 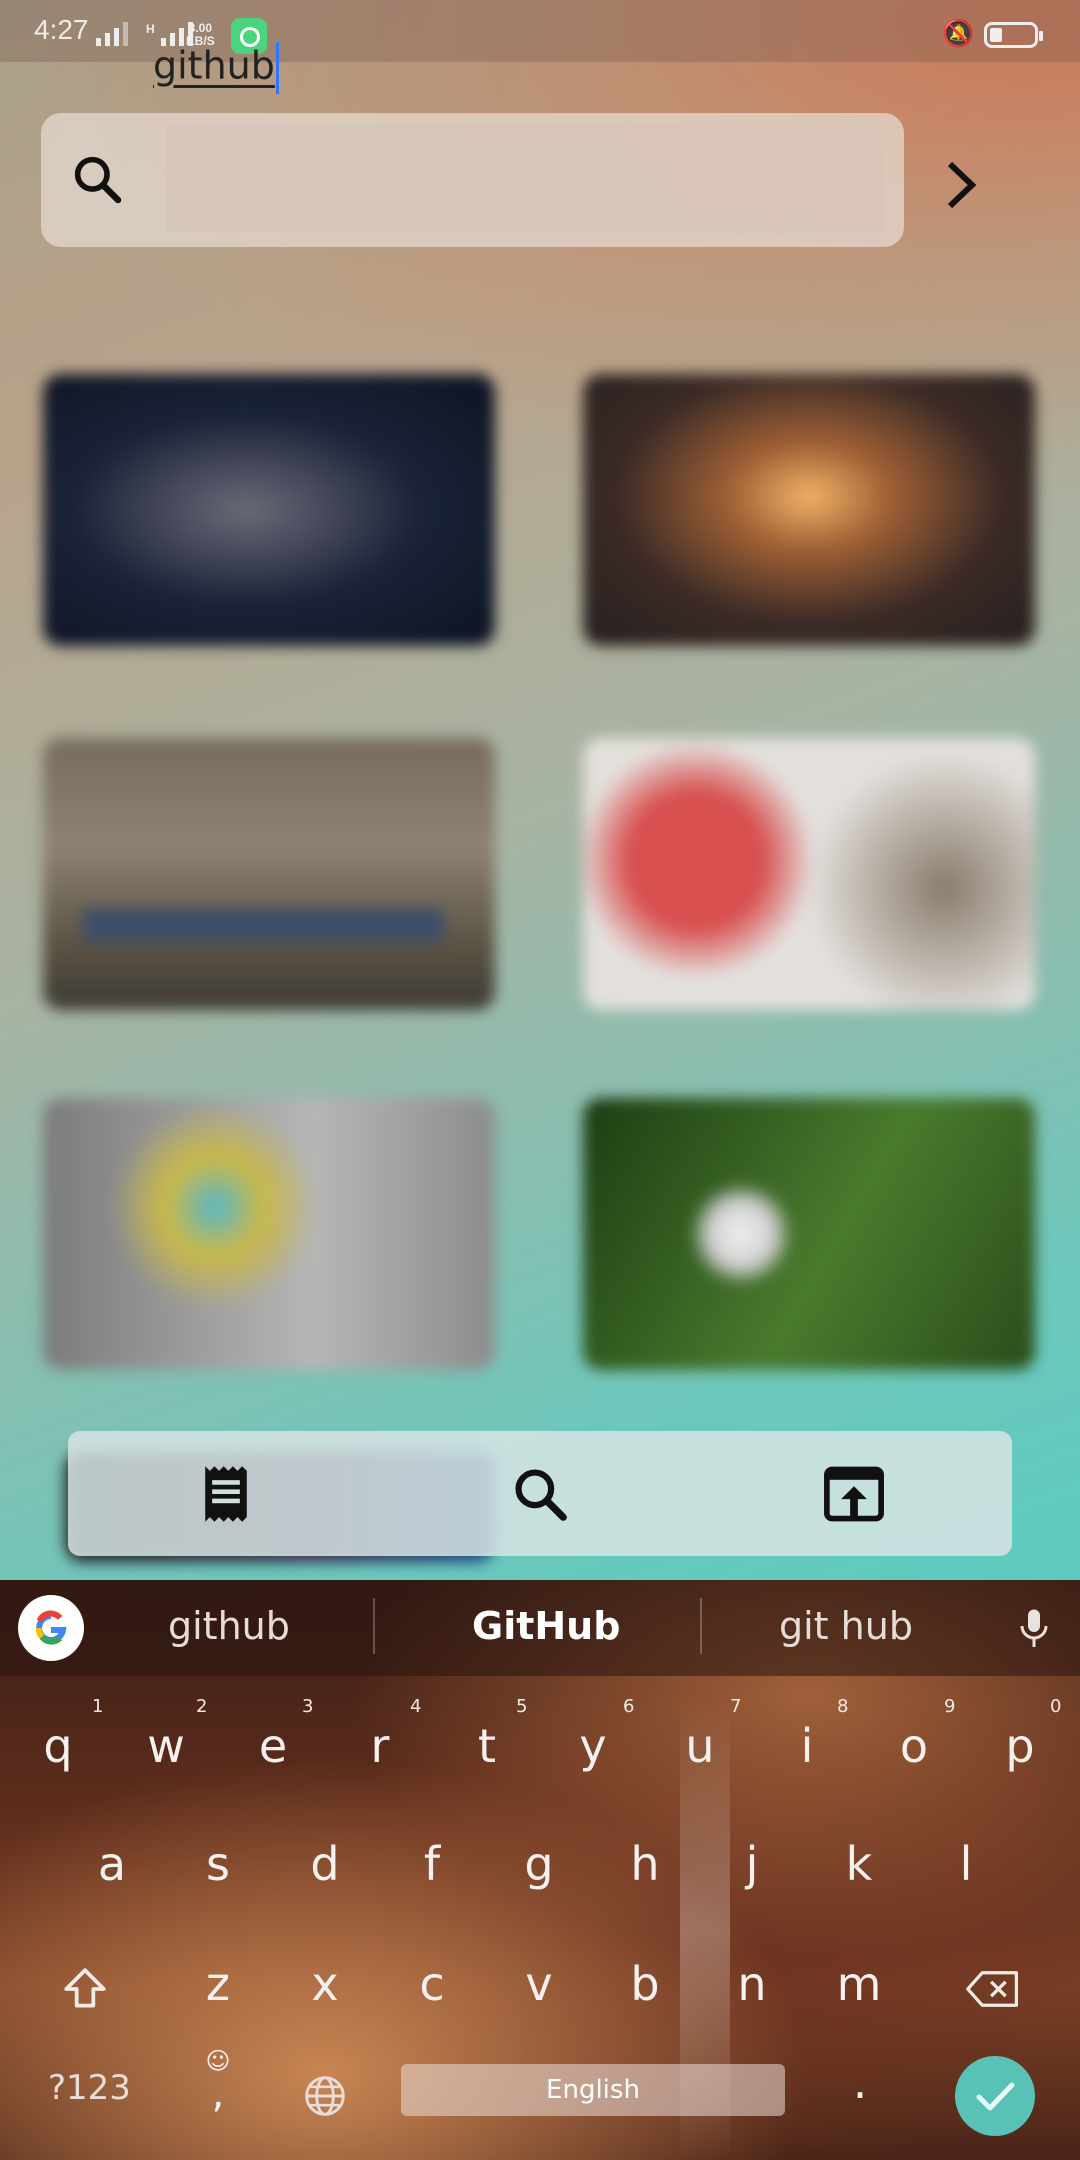 I want to click on suggestion-bar: github GitHub git hub, so click(x=540, y=1628).